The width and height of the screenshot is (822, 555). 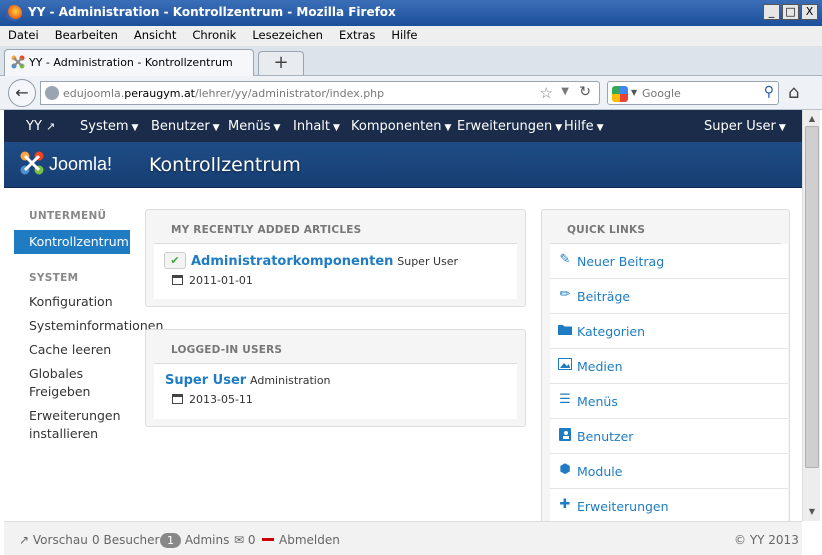 What do you see at coordinates (185, 126) in the screenshot?
I see `nav-benutzer: Benutzer ▼` at bounding box center [185, 126].